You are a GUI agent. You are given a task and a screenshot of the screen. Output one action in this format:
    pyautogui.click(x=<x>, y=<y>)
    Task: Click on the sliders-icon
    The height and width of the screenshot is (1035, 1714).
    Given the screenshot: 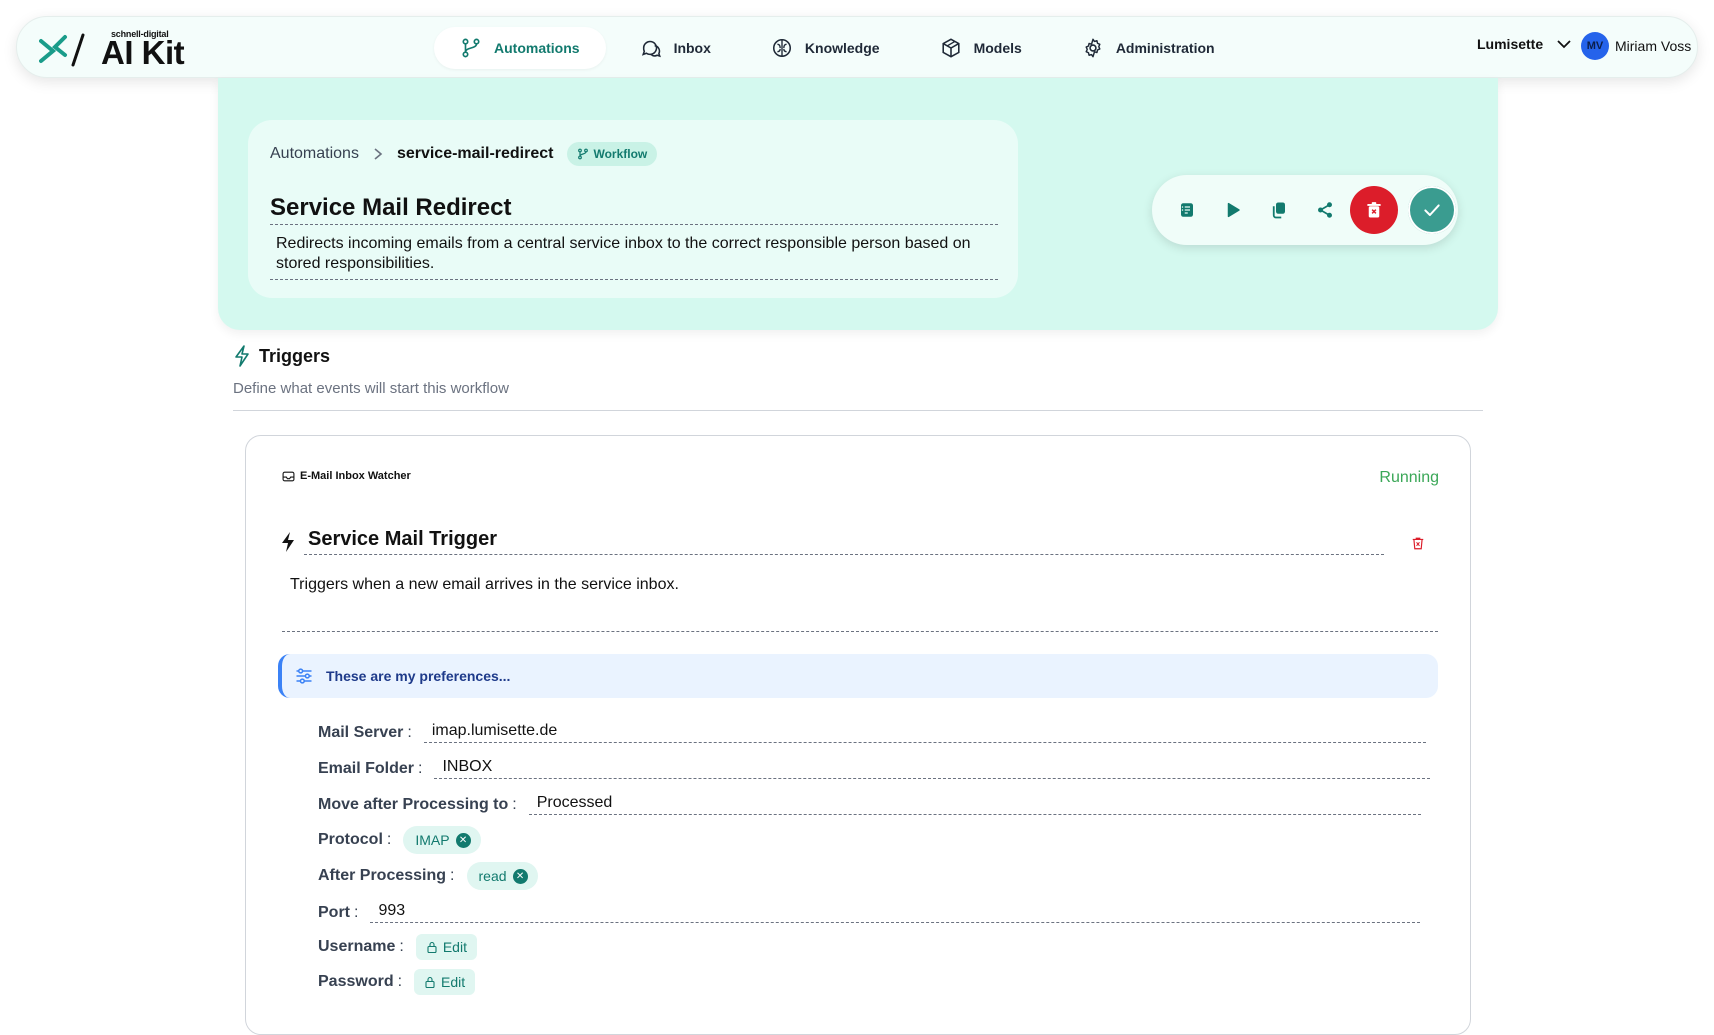 What is the action you would take?
    pyautogui.click(x=304, y=676)
    